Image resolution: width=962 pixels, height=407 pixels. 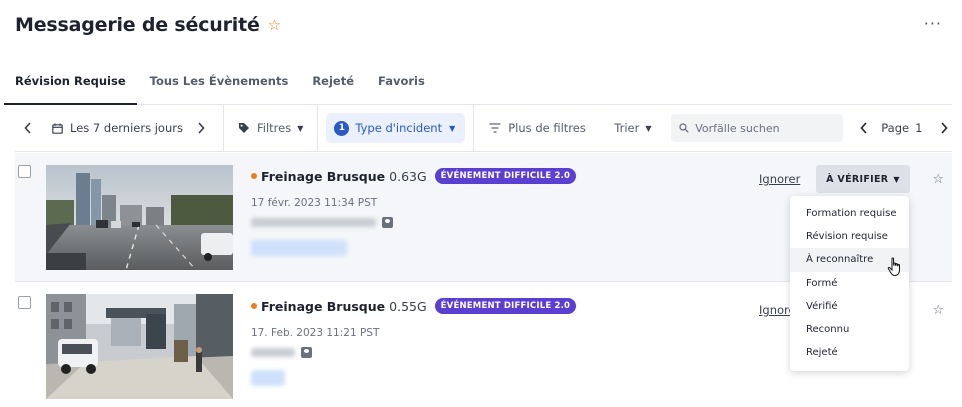 I want to click on tab-tous-les-evenements: Tous Les Évènements, so click(x=219, y=83).